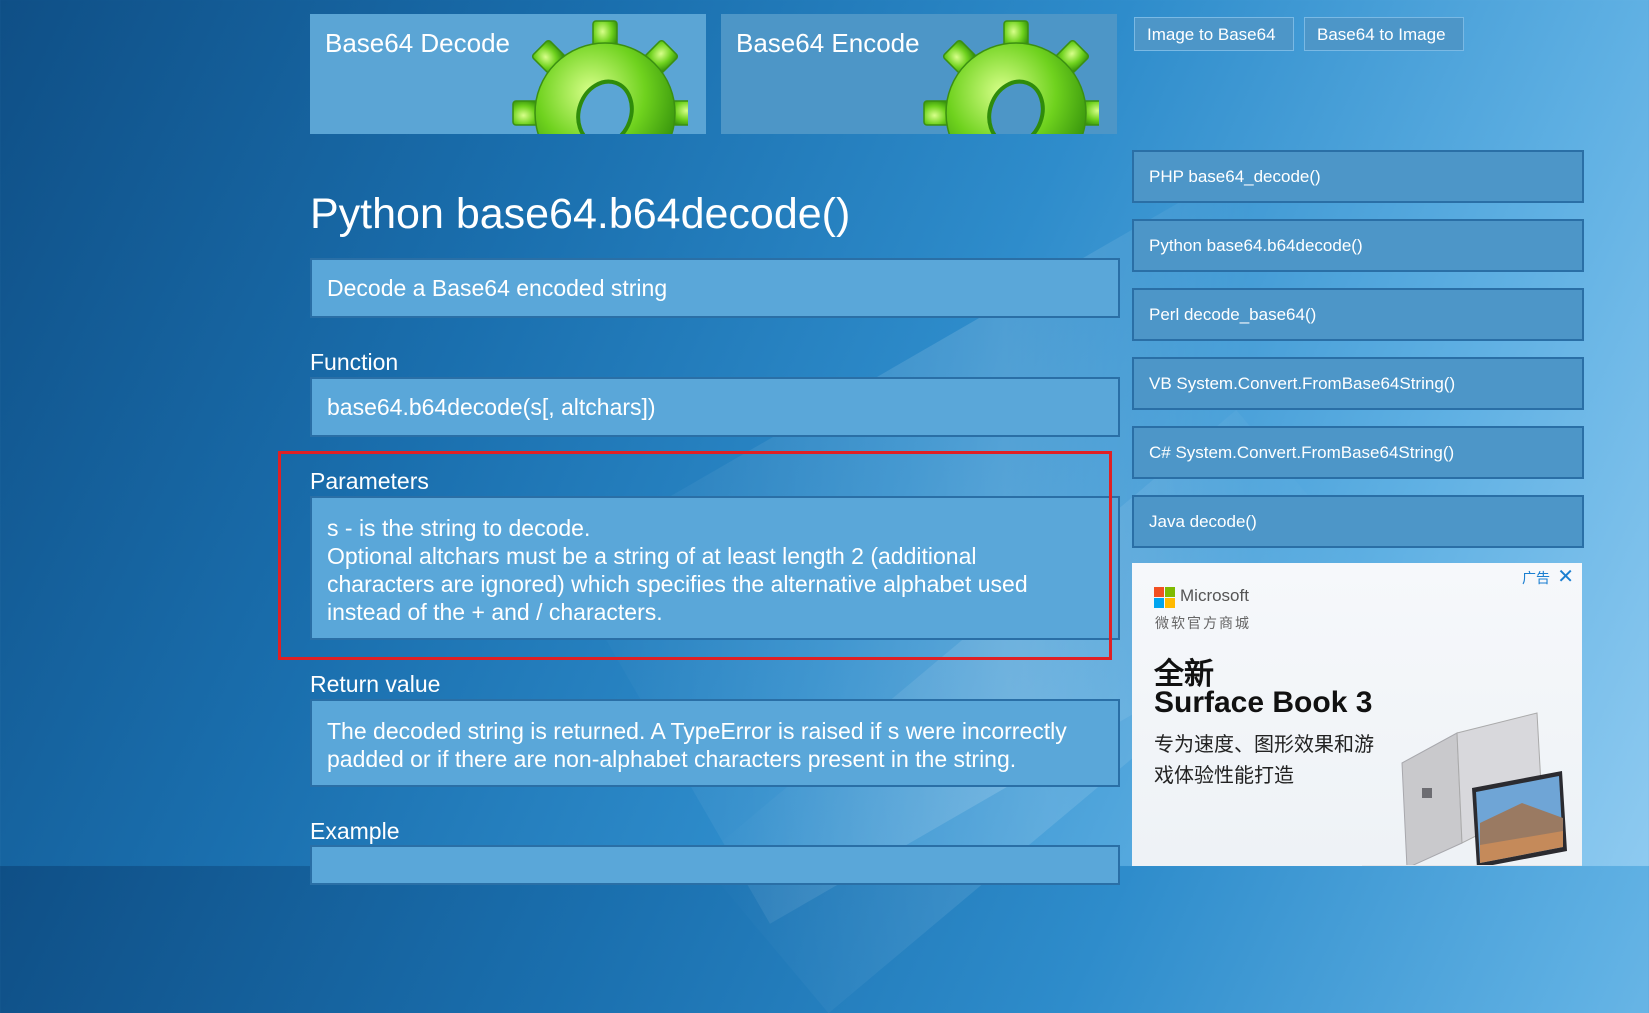 The image size is (1649, 1013). Describe the element at coordinates (828, 43) in the screenshot. I see `tile-label: Base64 Encode` at that location.